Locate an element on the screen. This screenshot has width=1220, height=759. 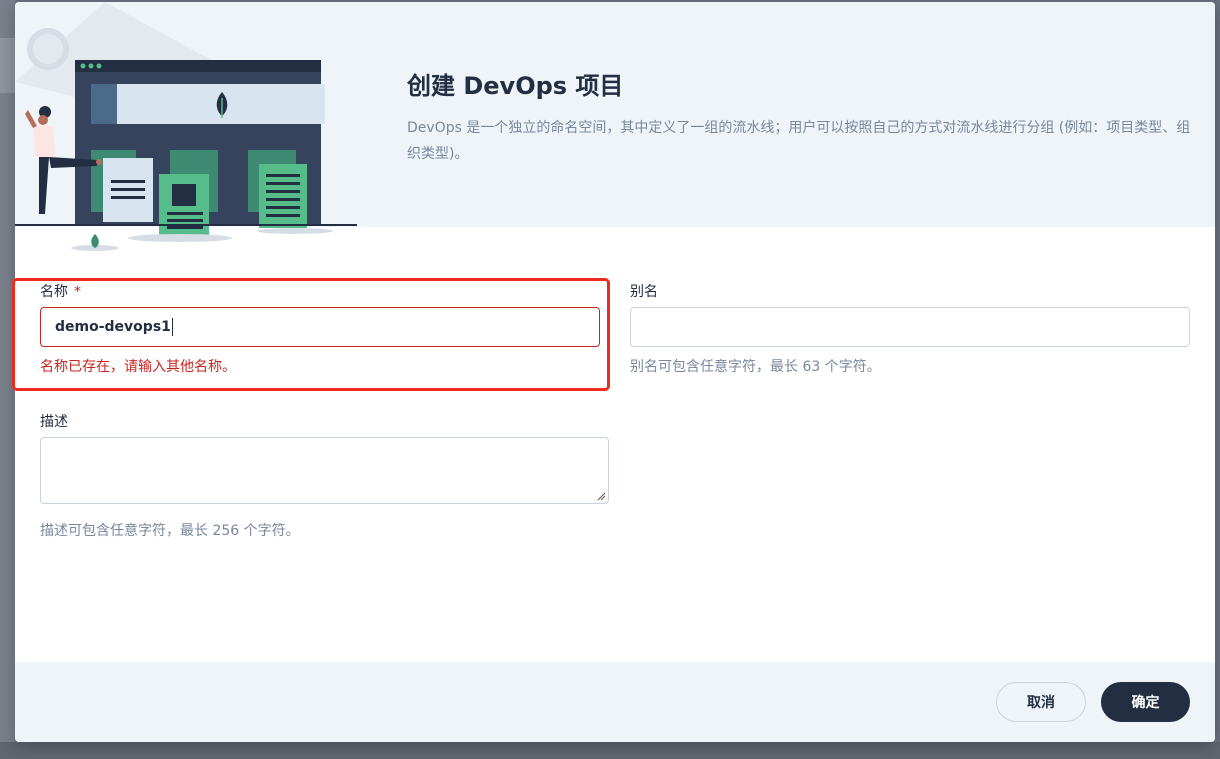
name-field-highlight-box is located at coordinates (311, 334).